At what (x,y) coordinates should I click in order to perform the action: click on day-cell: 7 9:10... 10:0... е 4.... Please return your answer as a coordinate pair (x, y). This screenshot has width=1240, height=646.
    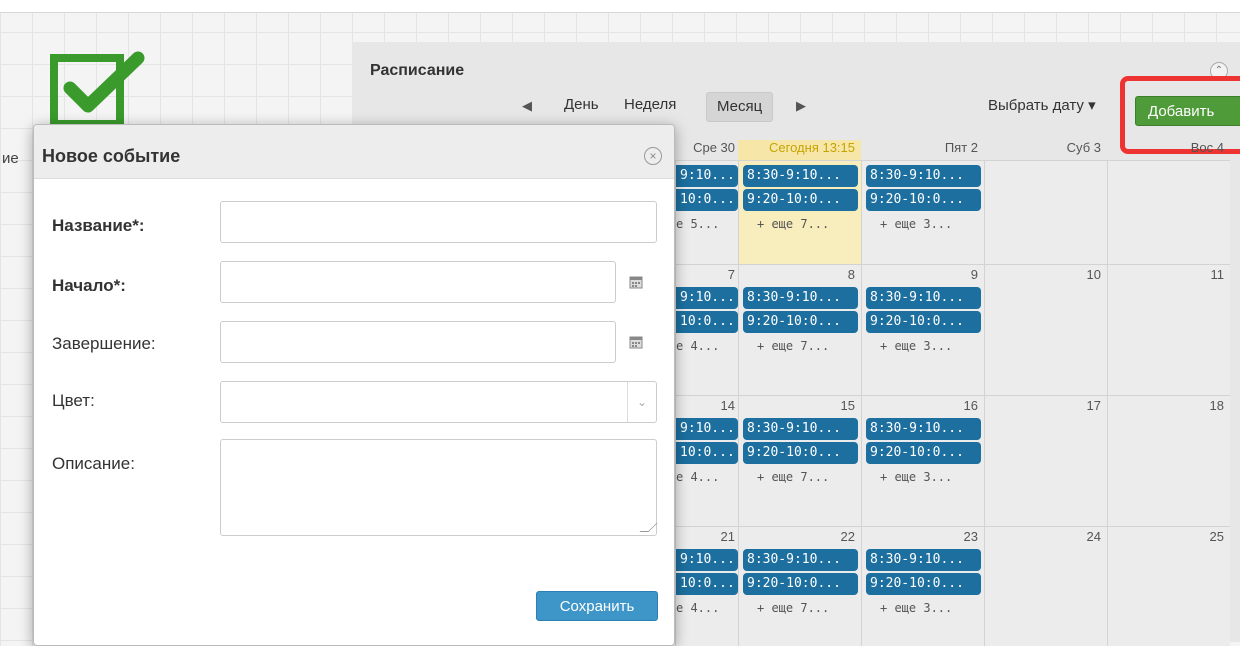
    Looking at the image, I should click on (708, 329).